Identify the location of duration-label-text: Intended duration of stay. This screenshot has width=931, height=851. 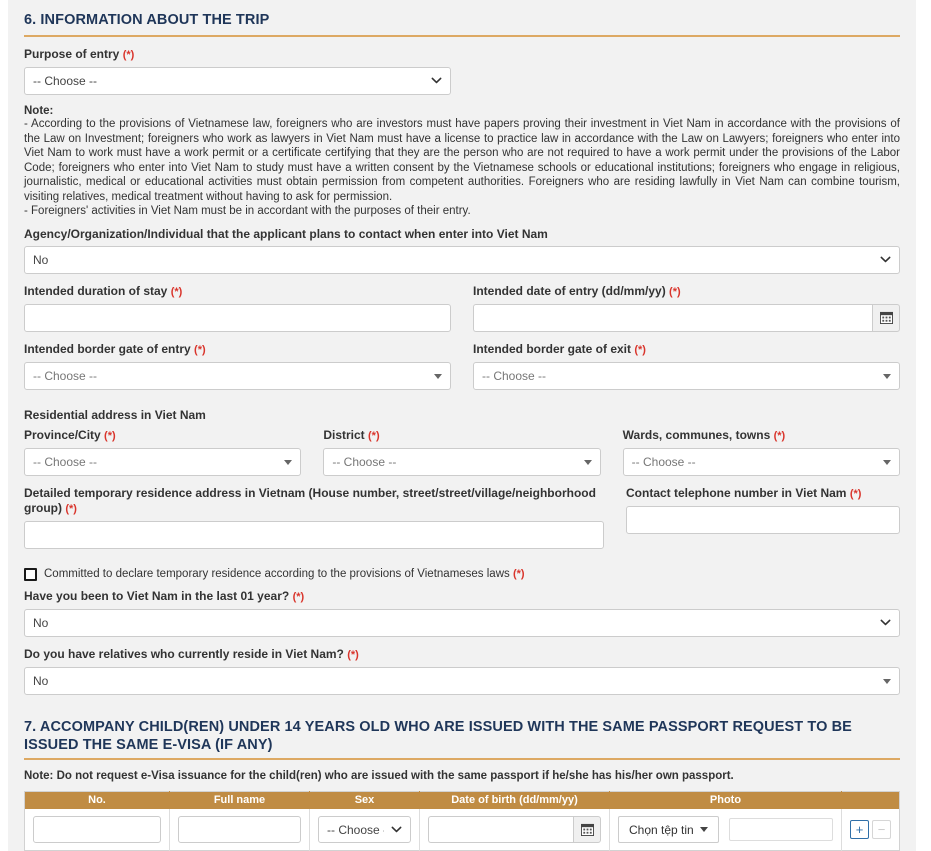
(95, 291).